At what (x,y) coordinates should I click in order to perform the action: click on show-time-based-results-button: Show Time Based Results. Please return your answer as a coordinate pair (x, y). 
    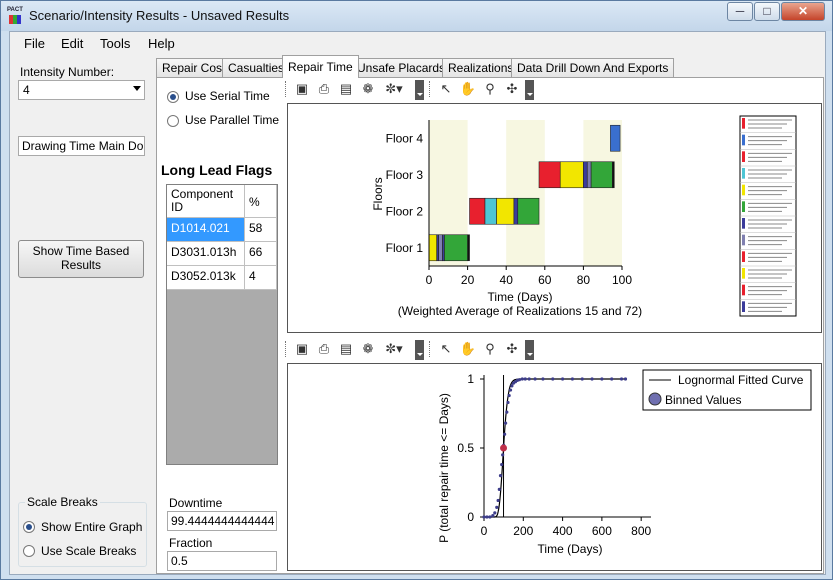
    Looking at the image, I should click on (81, 259).